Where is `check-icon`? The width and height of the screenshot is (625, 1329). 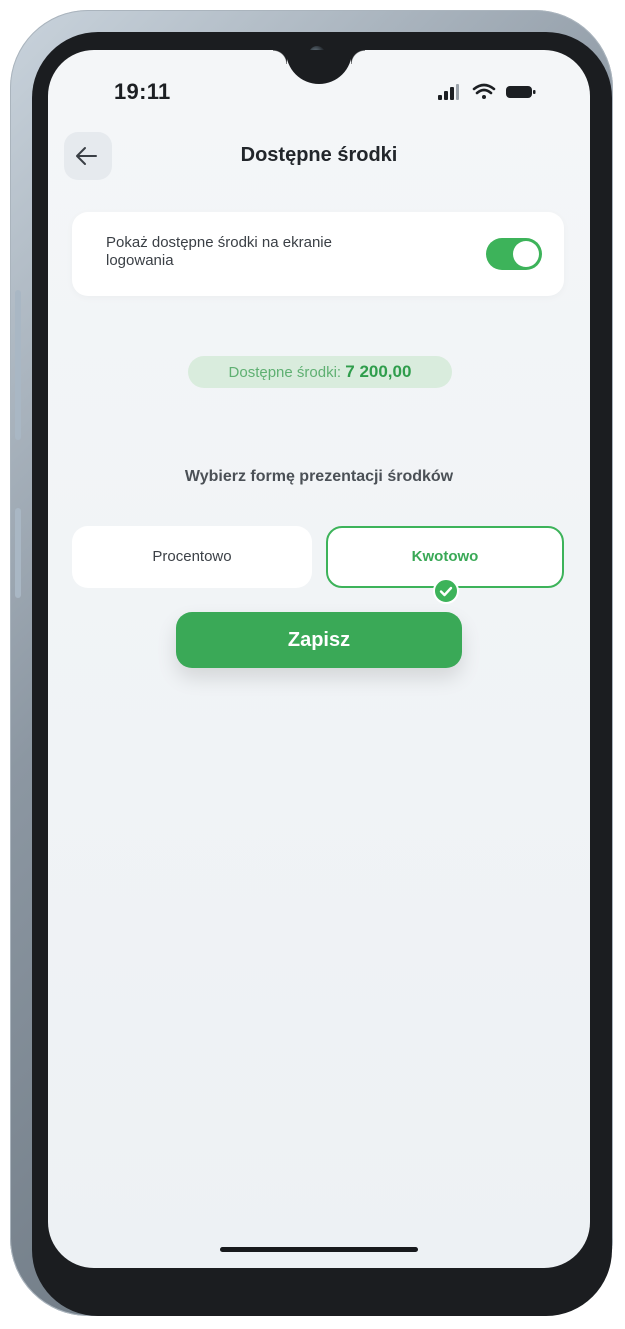
check-icon is located at coordinates (446, 591).